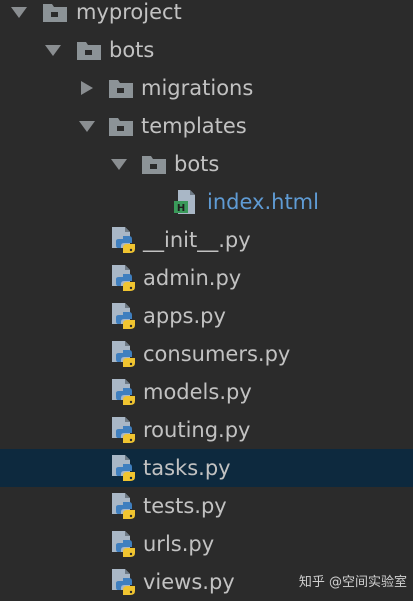 This screenshot has height=601, width=413. I want to click on tree-item-routing-py: routing.py, so click(206, 430).